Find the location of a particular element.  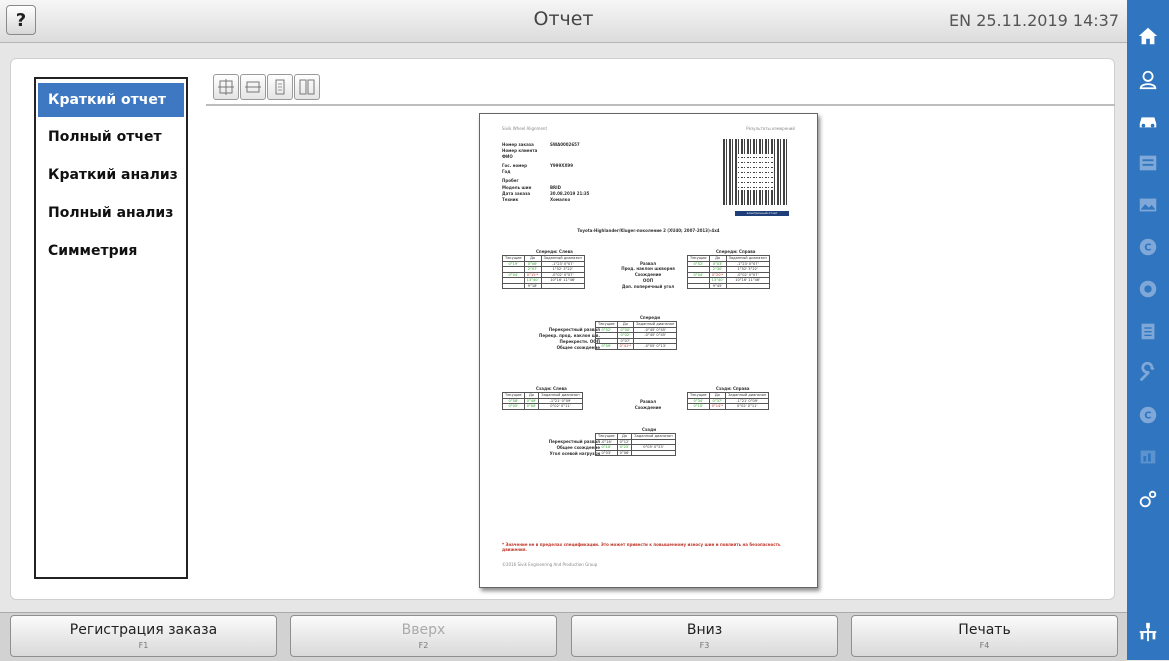

param-label: Доп. поперечный угол is located at coordinates (648, 286).